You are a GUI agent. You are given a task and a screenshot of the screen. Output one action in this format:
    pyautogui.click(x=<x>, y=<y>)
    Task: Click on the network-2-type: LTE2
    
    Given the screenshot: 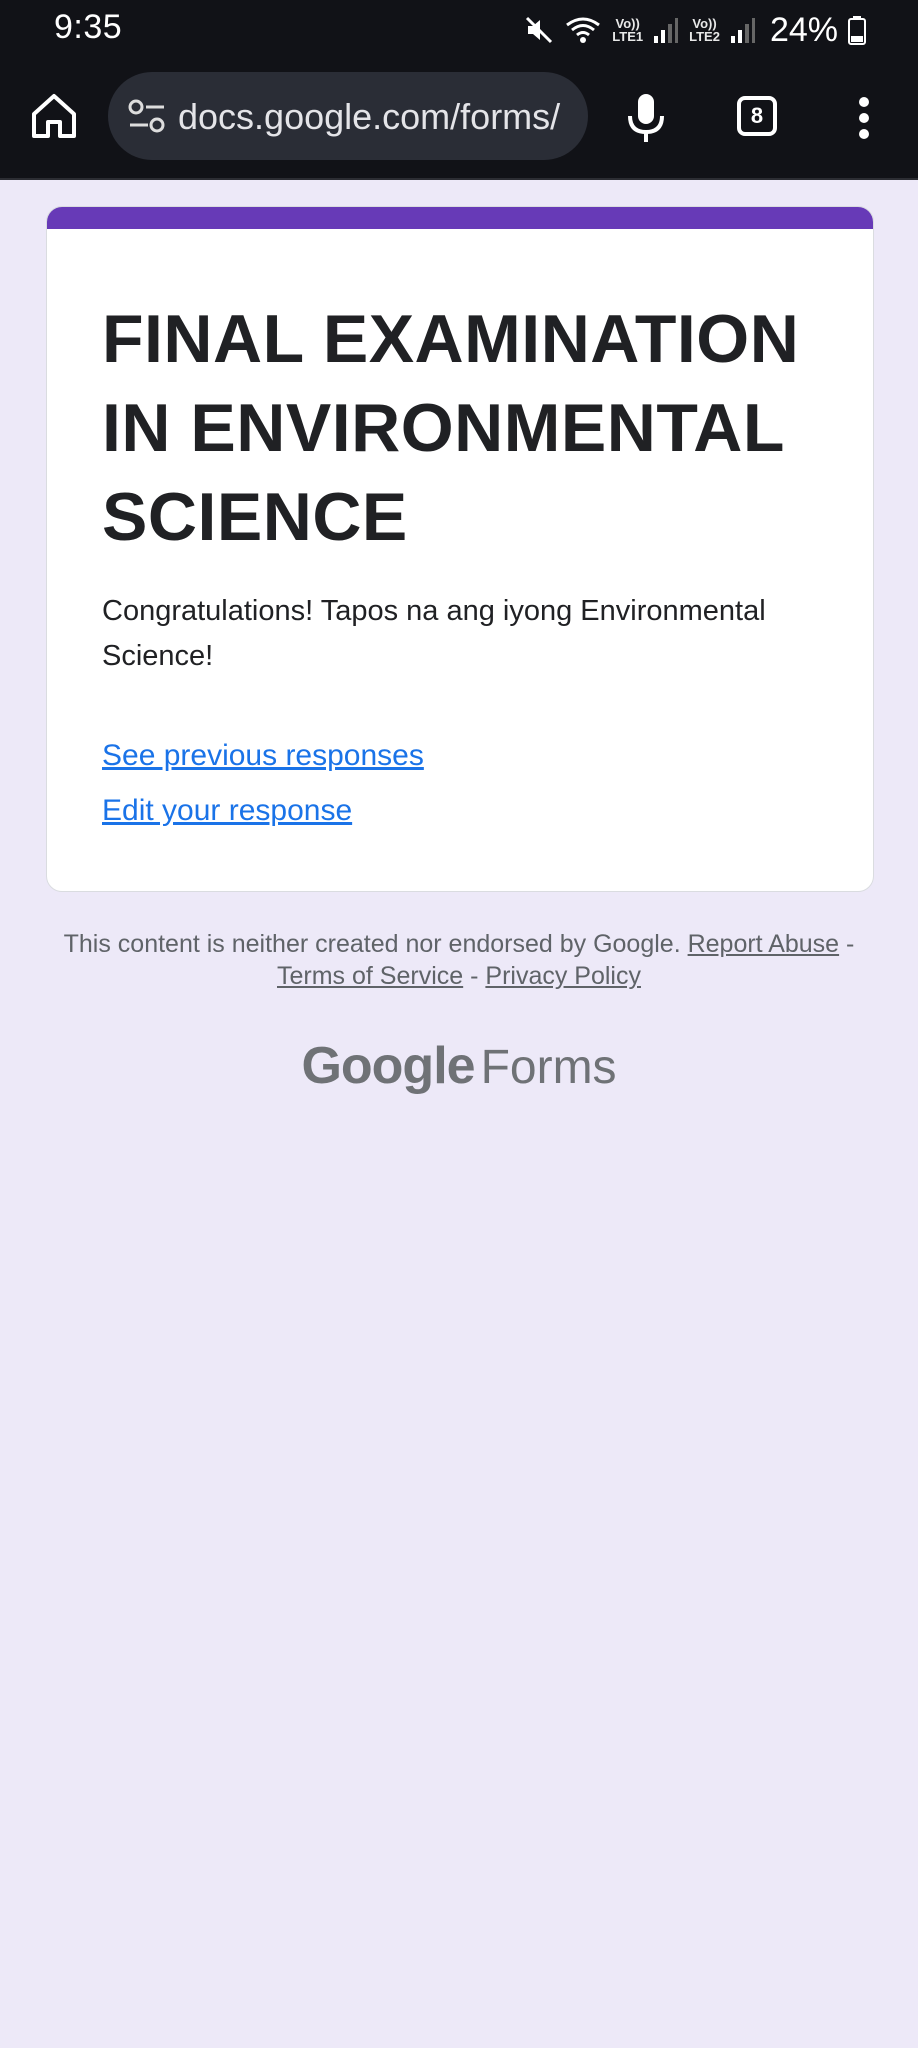 What is the action you would take?
    pyautogui.click(x=704, y=36)
    